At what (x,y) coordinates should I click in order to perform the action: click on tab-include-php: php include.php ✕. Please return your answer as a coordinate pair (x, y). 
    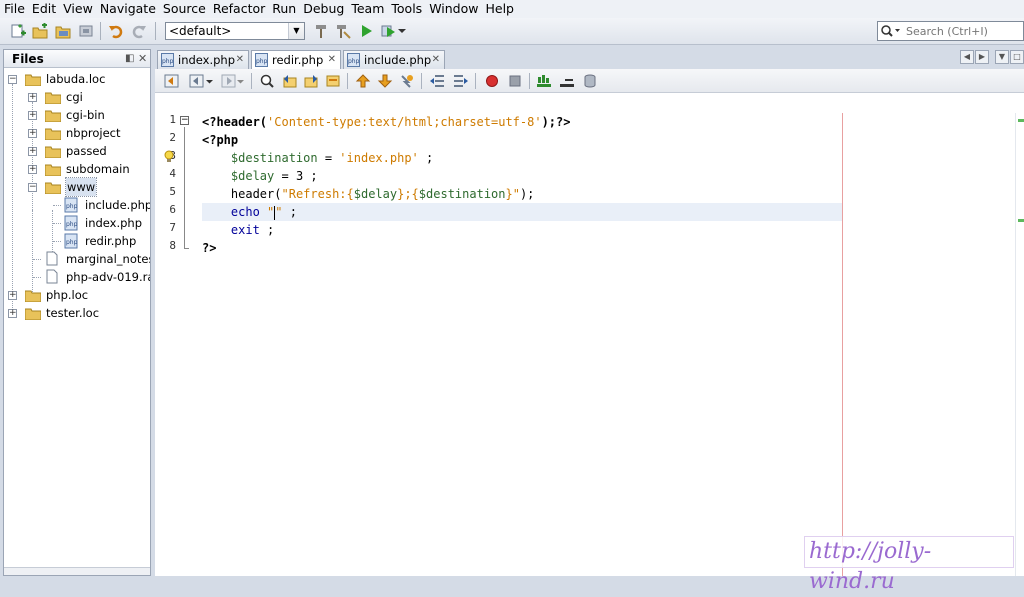
    Looking at the image, I should click on (394, 59).